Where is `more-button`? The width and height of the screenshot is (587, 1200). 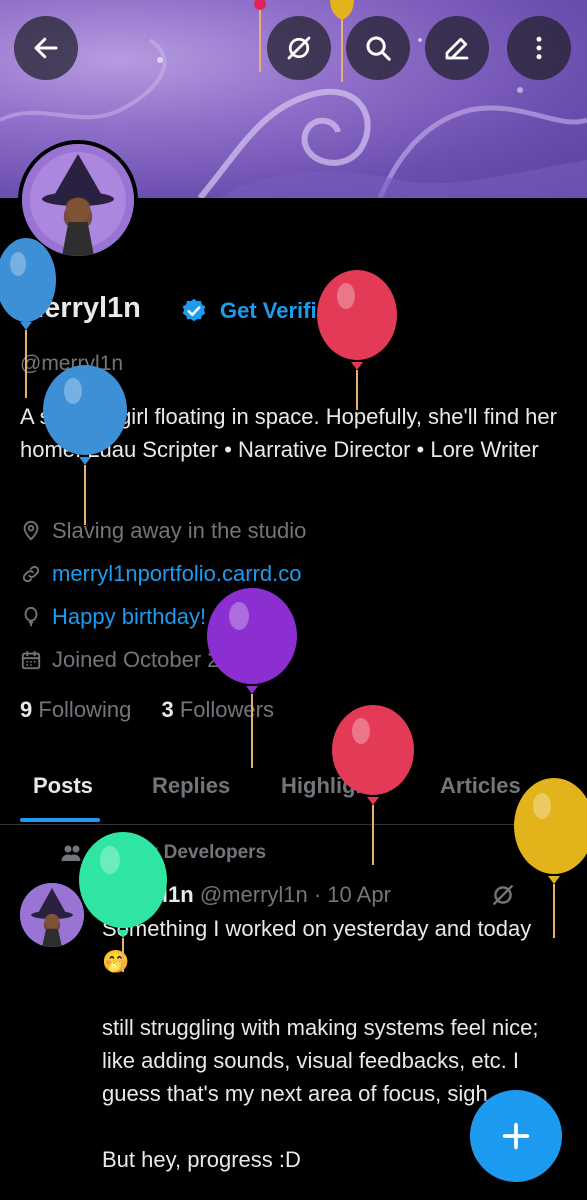 more-button is located at coordinates (539, 48).